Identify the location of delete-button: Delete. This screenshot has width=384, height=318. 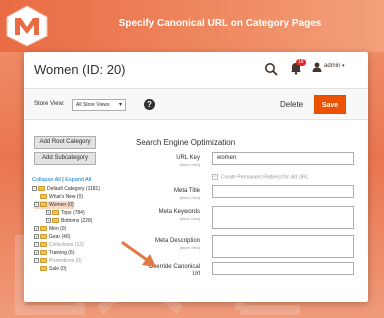
(291, 104).